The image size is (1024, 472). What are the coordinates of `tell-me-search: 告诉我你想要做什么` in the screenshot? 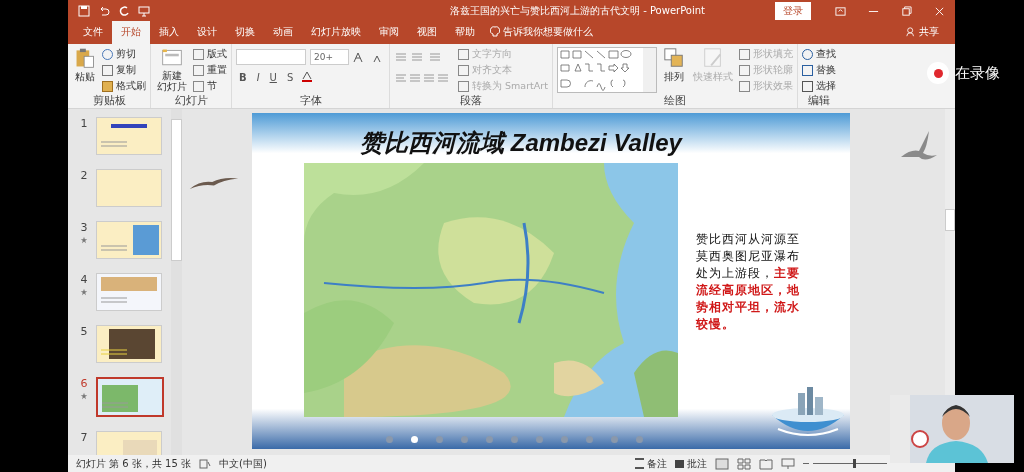 It's located at (541, 34).